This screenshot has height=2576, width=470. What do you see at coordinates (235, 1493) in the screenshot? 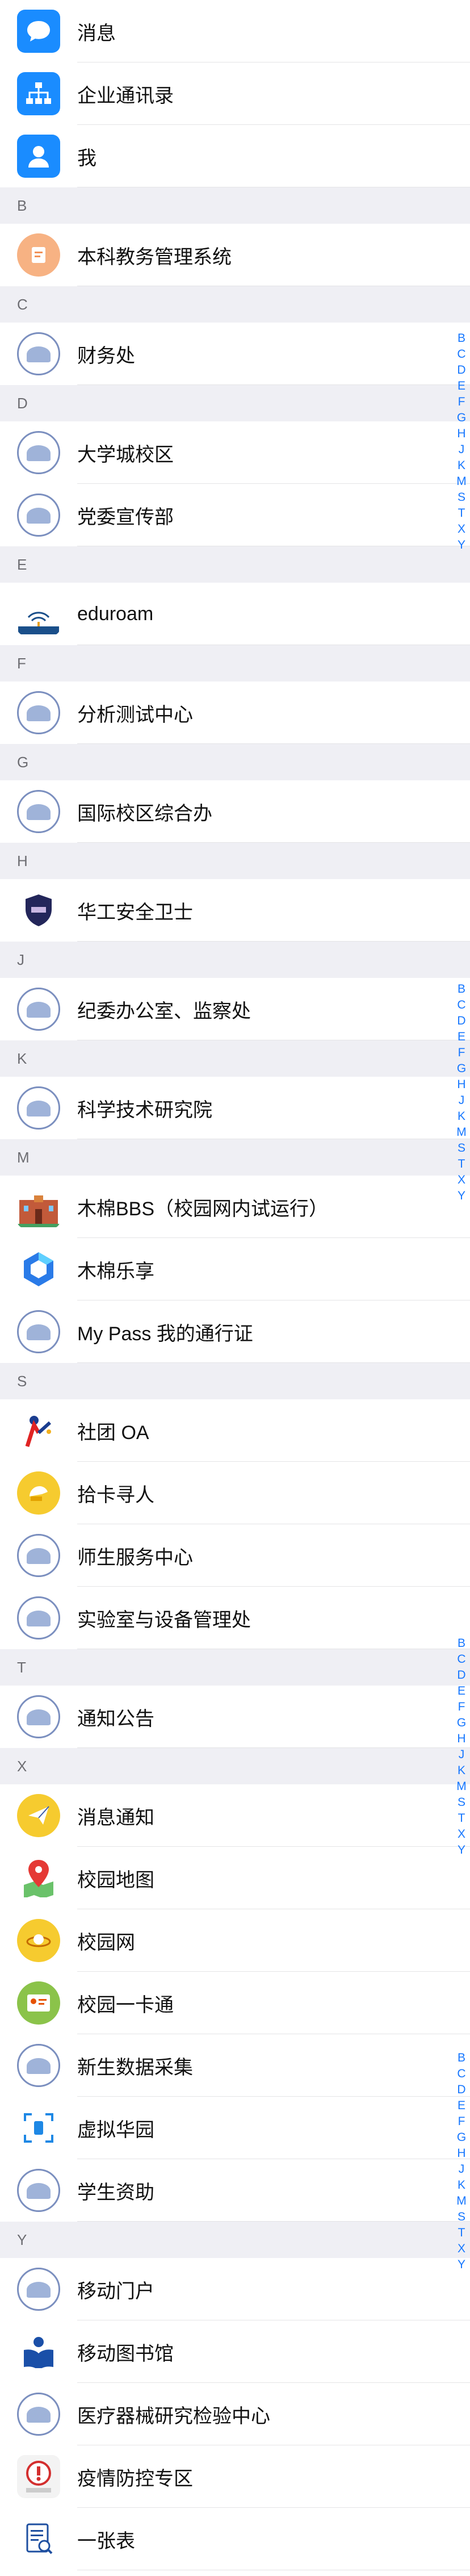
I see `app-list-item: 拾卡寻人` at bounding box center [235, 1493].